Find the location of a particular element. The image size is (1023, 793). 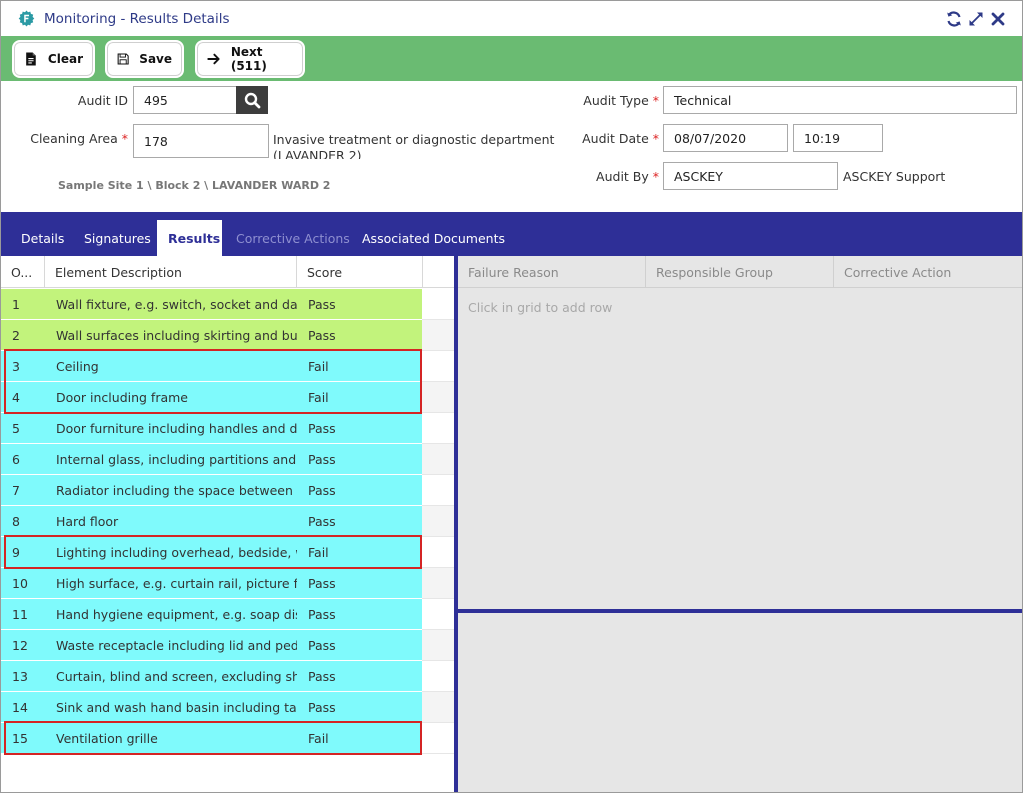

order-cell: 15 is located at coordinates (20, 738).